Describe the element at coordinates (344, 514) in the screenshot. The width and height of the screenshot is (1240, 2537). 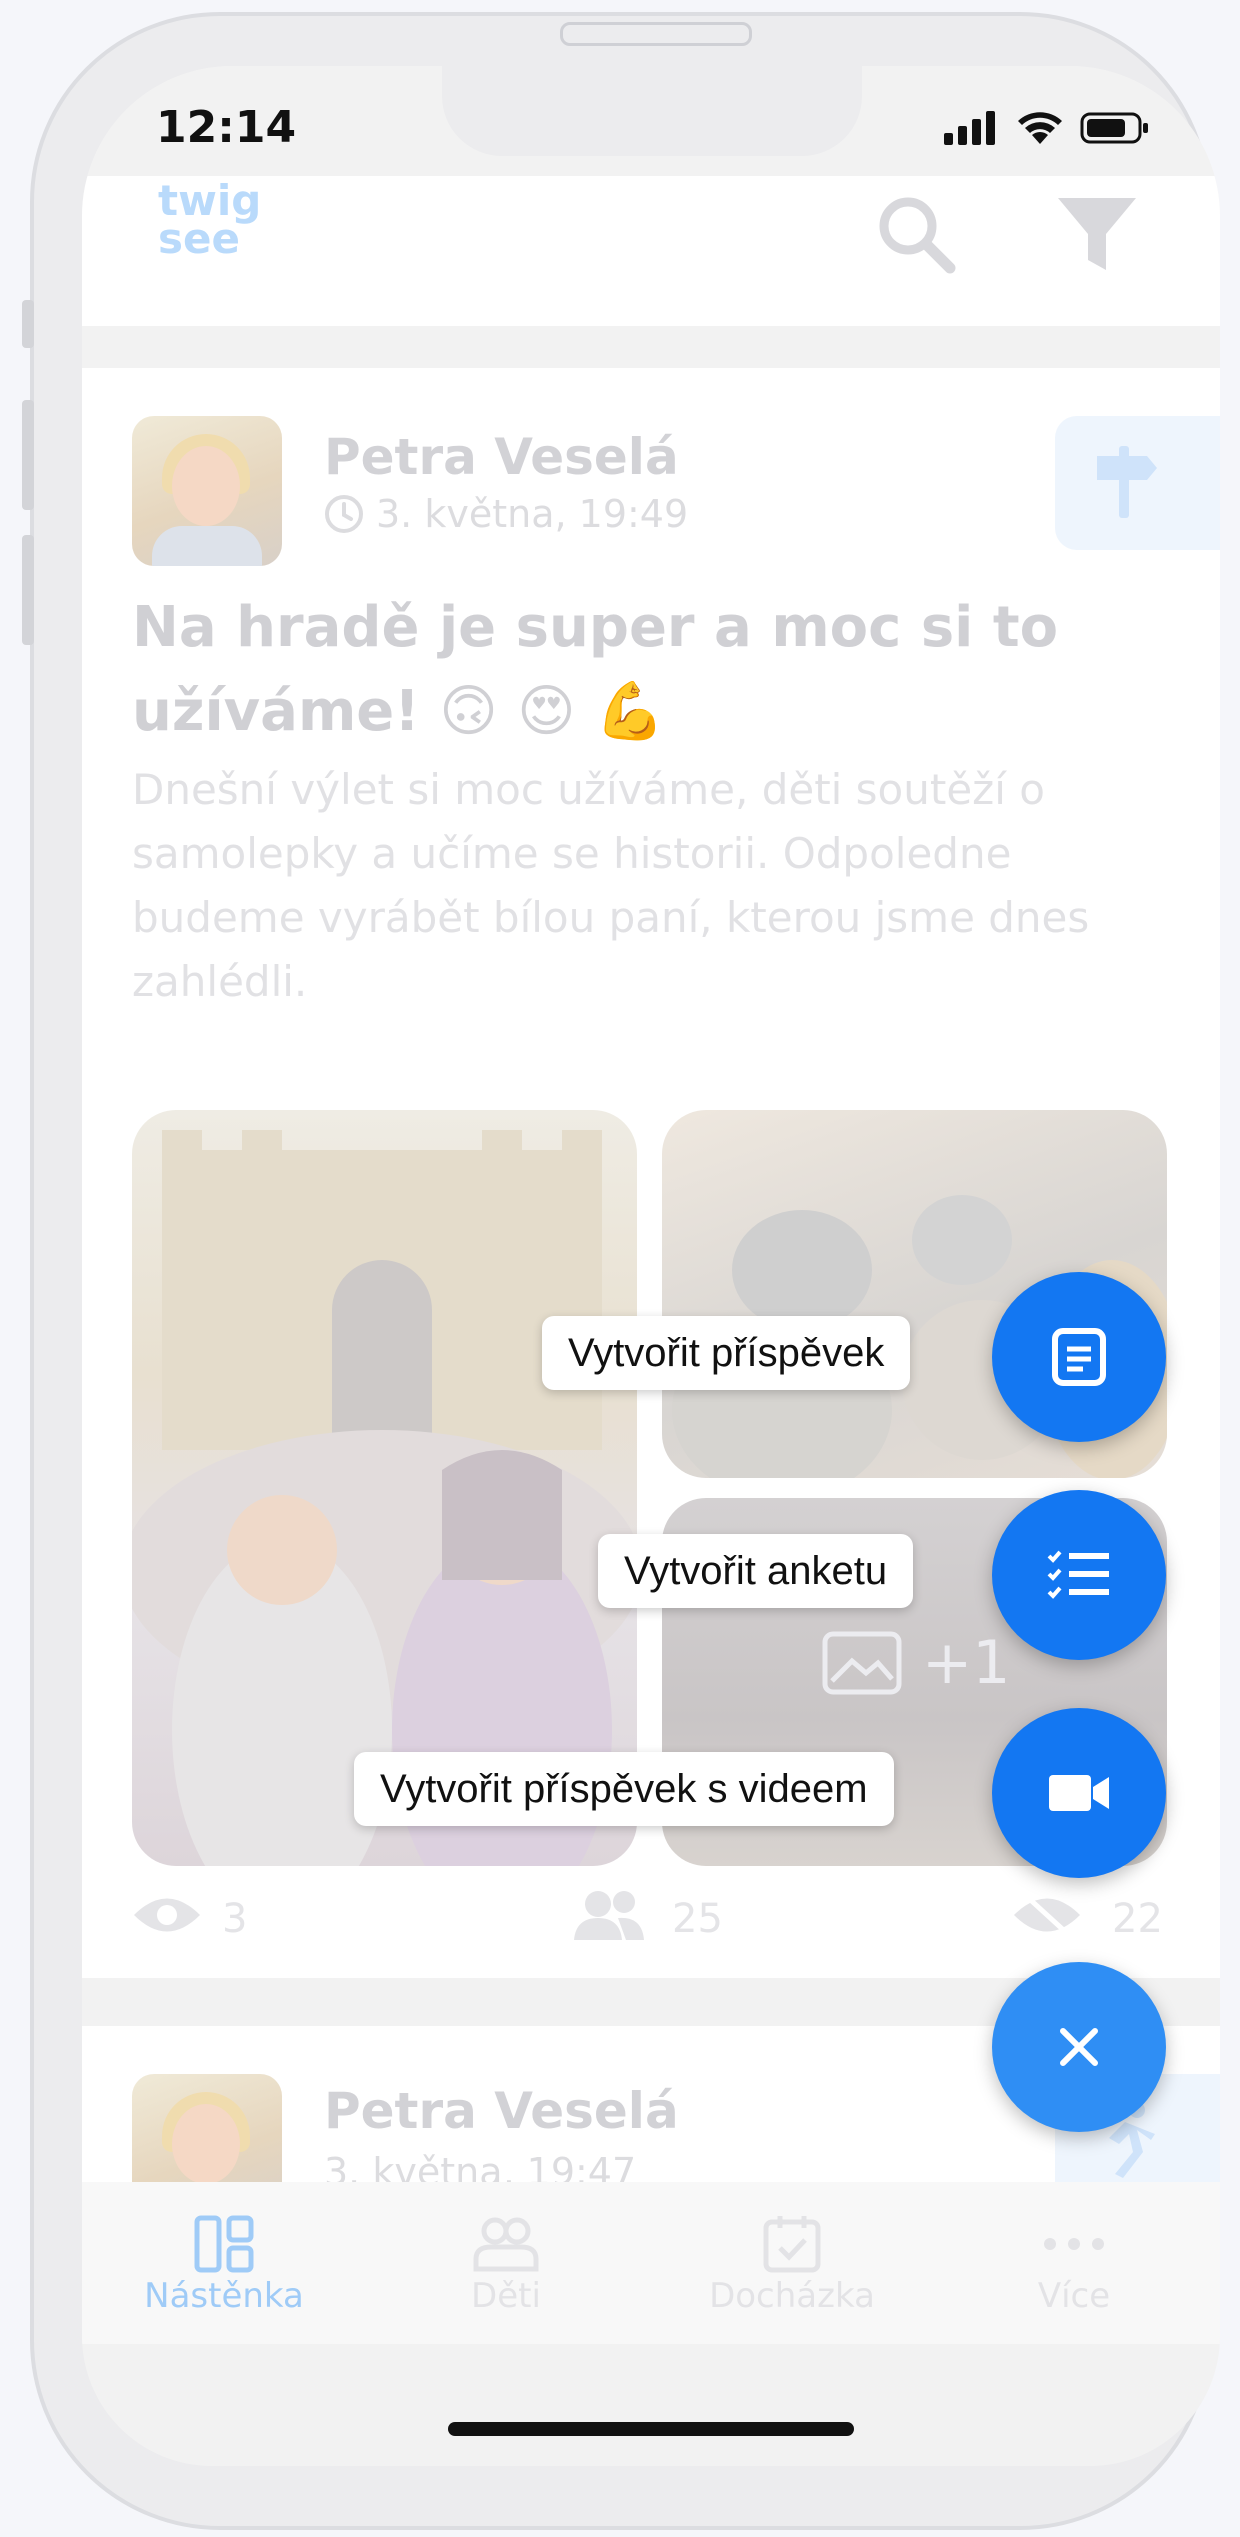
I see `clock-icon` at that location.